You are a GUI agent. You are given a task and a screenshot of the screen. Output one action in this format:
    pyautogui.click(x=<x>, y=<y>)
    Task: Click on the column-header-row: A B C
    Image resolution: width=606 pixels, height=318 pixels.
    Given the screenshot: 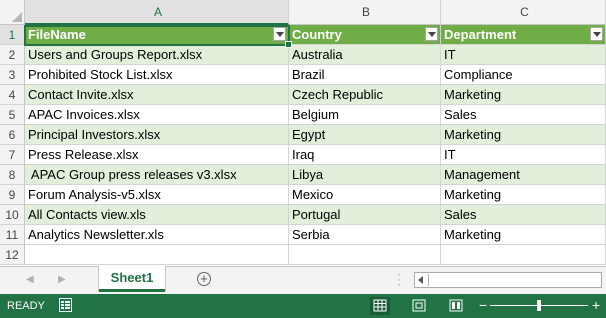 What is the action you would take?
    pyautogui.click(x=303, y=12)
    